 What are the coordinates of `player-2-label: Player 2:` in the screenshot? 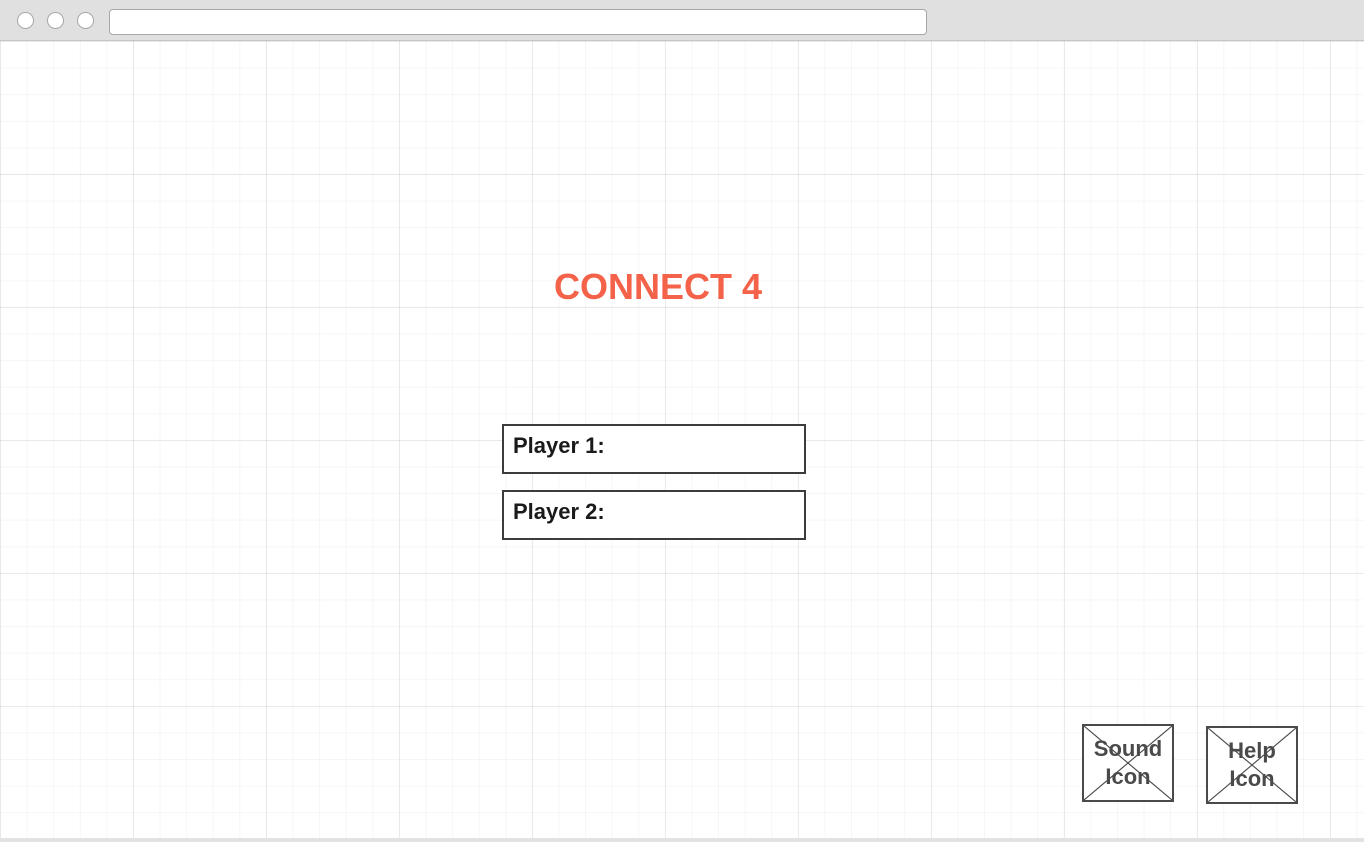 It's located at (559, 511).